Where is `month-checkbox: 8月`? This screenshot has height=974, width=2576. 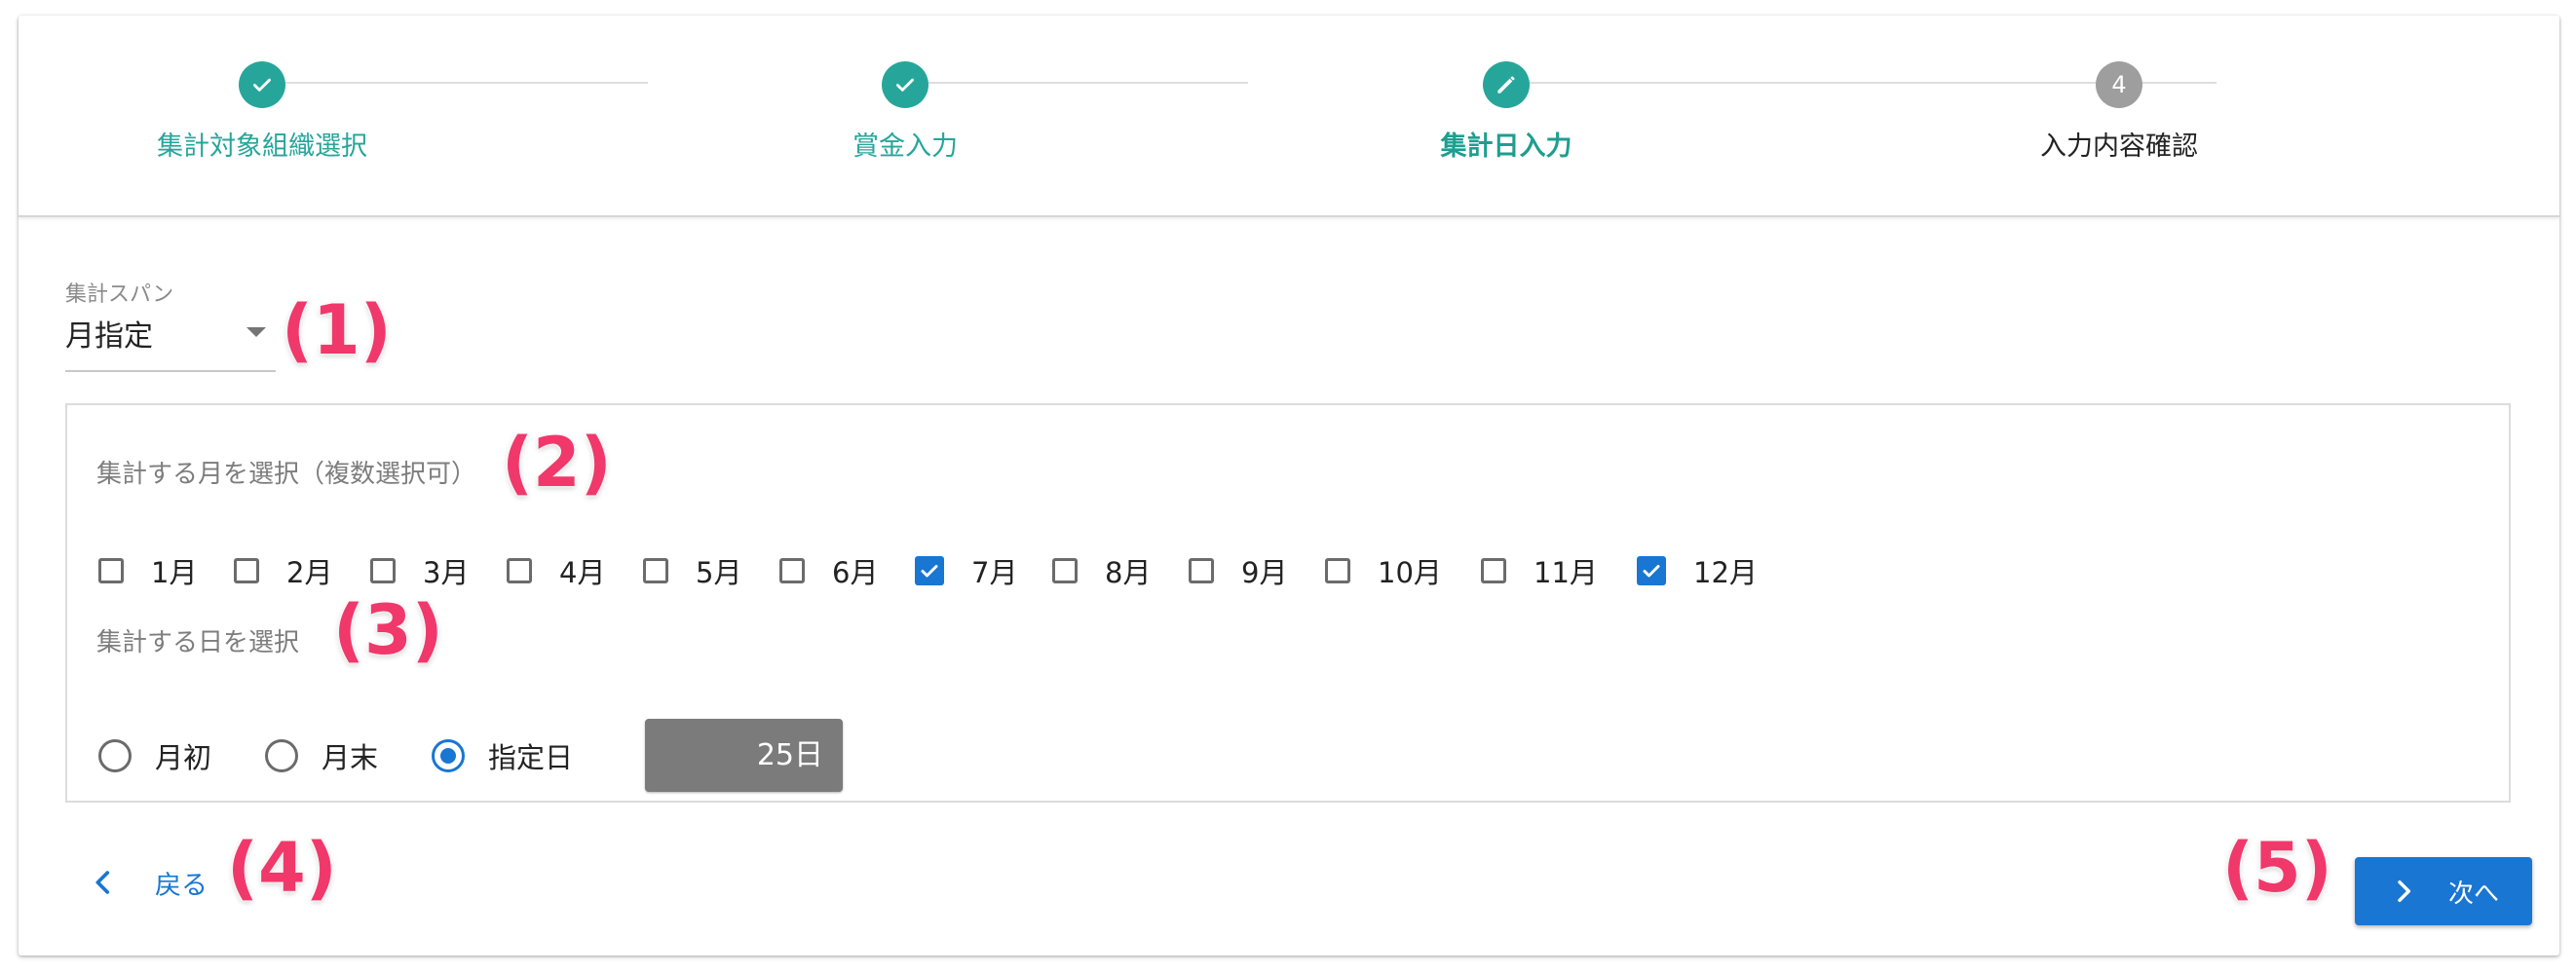 month-checkbox: 8月 is located at coordinates (1102, 571).